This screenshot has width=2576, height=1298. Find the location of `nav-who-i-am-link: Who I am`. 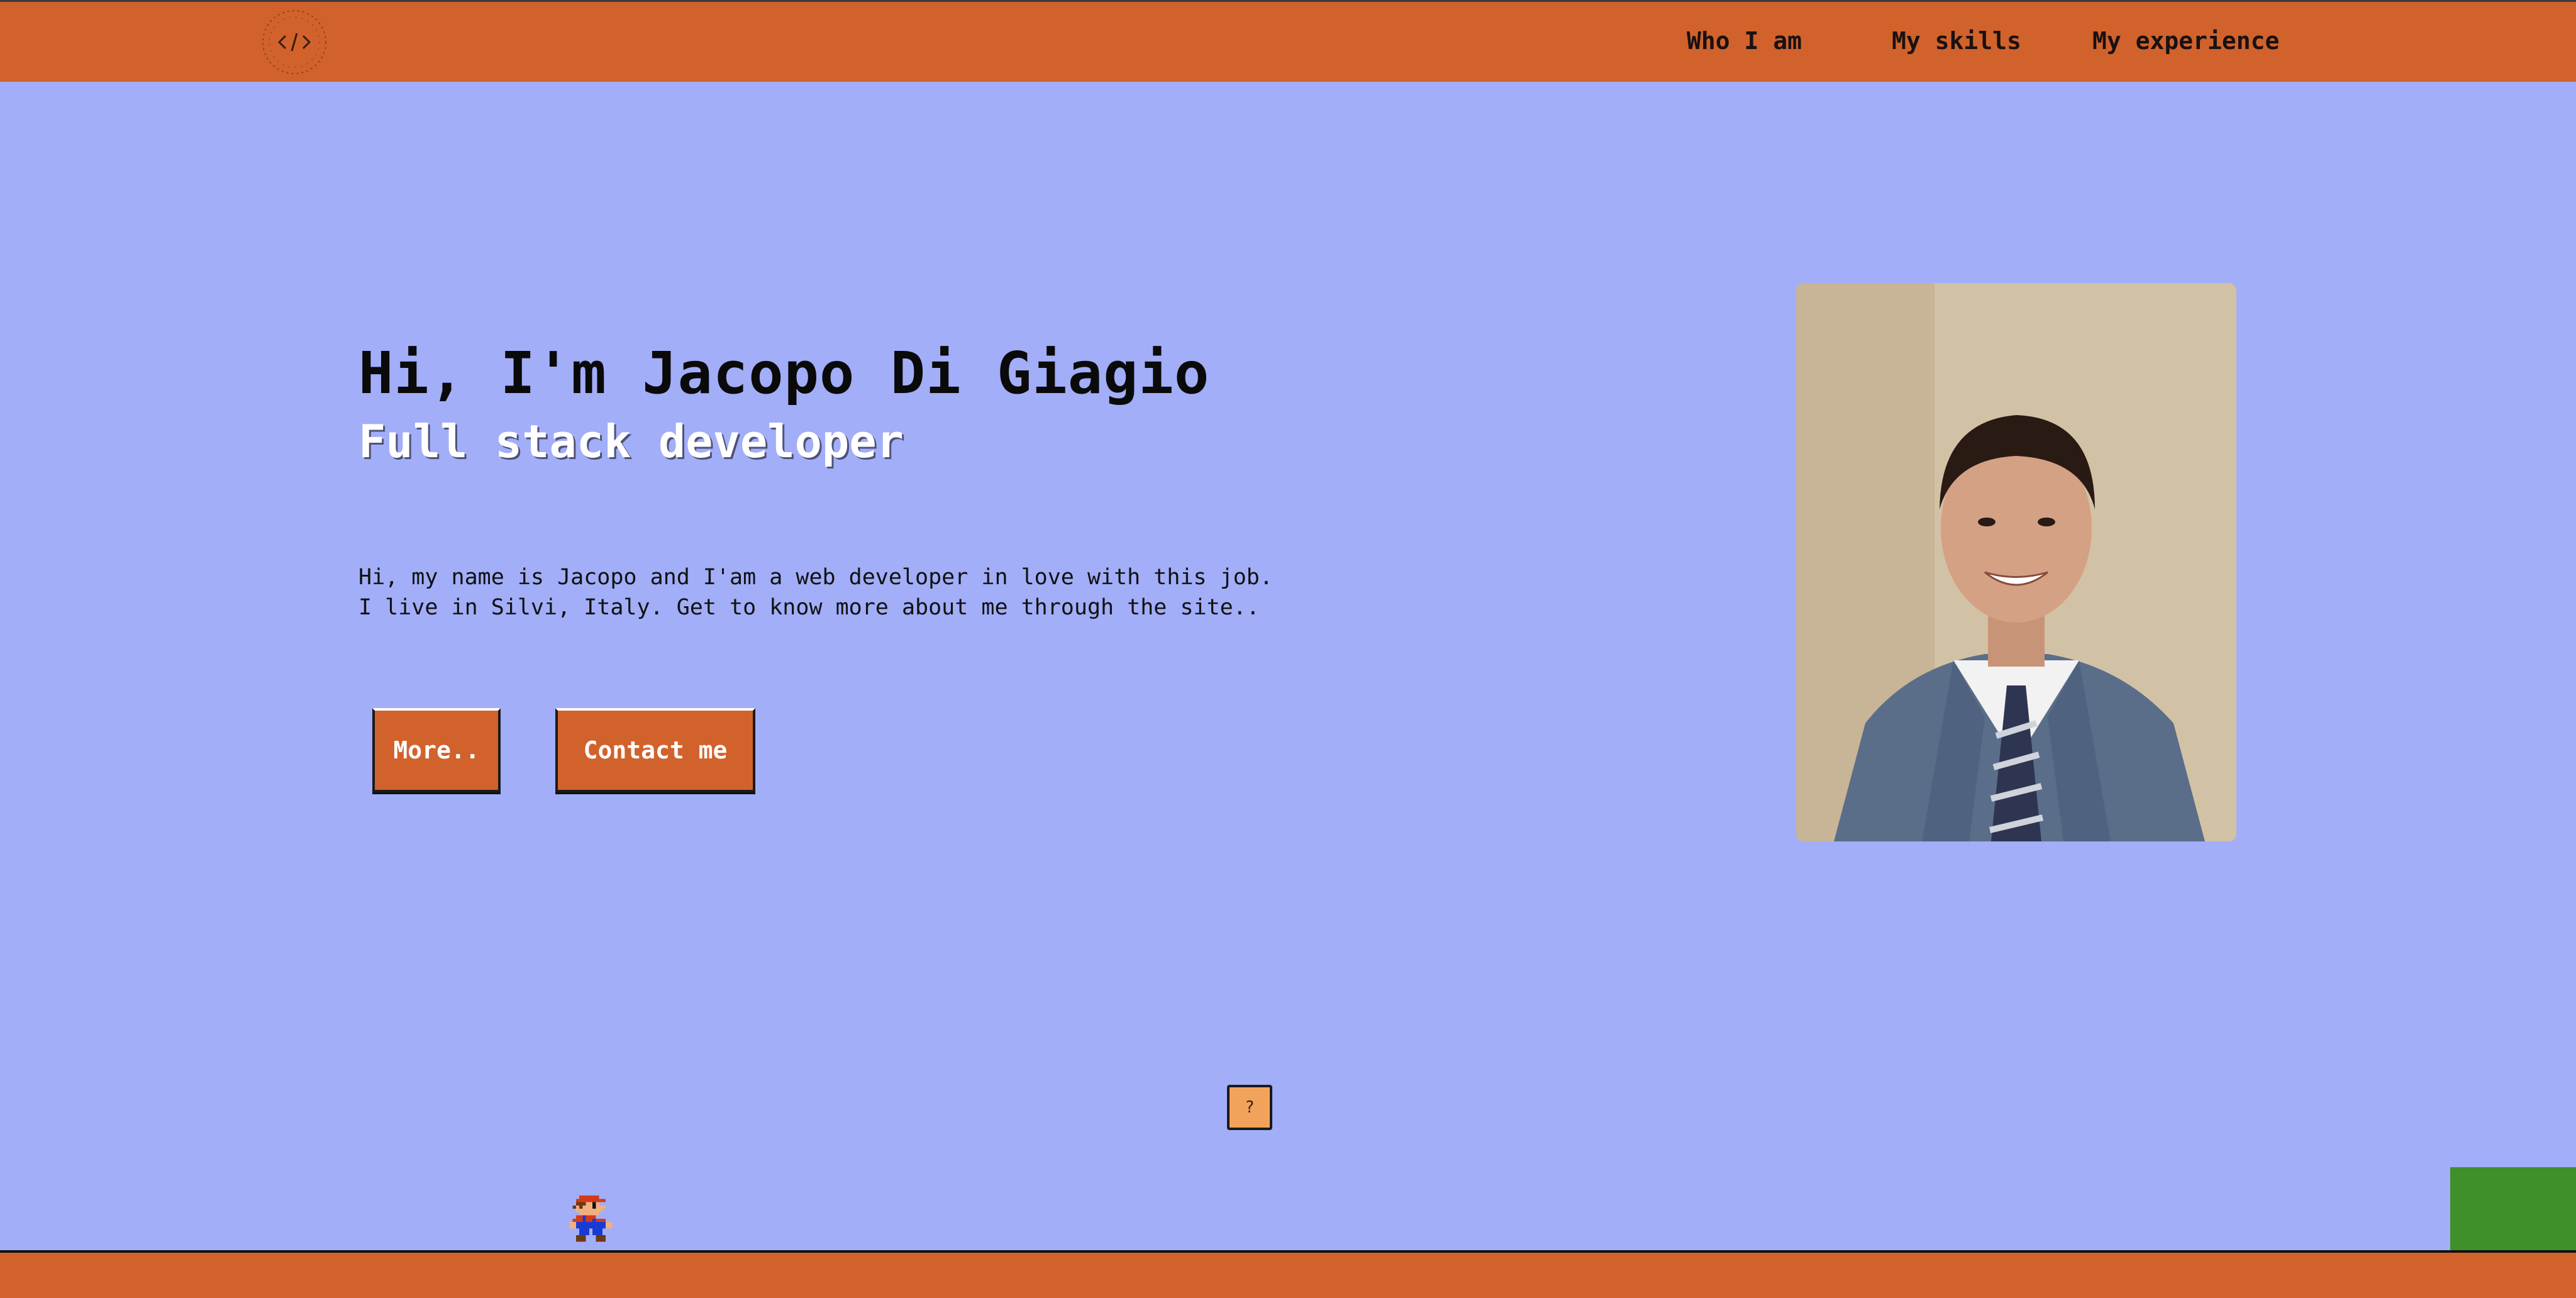

nav-who-i-am-link: Who I am is located at coordinates (1744, 41).